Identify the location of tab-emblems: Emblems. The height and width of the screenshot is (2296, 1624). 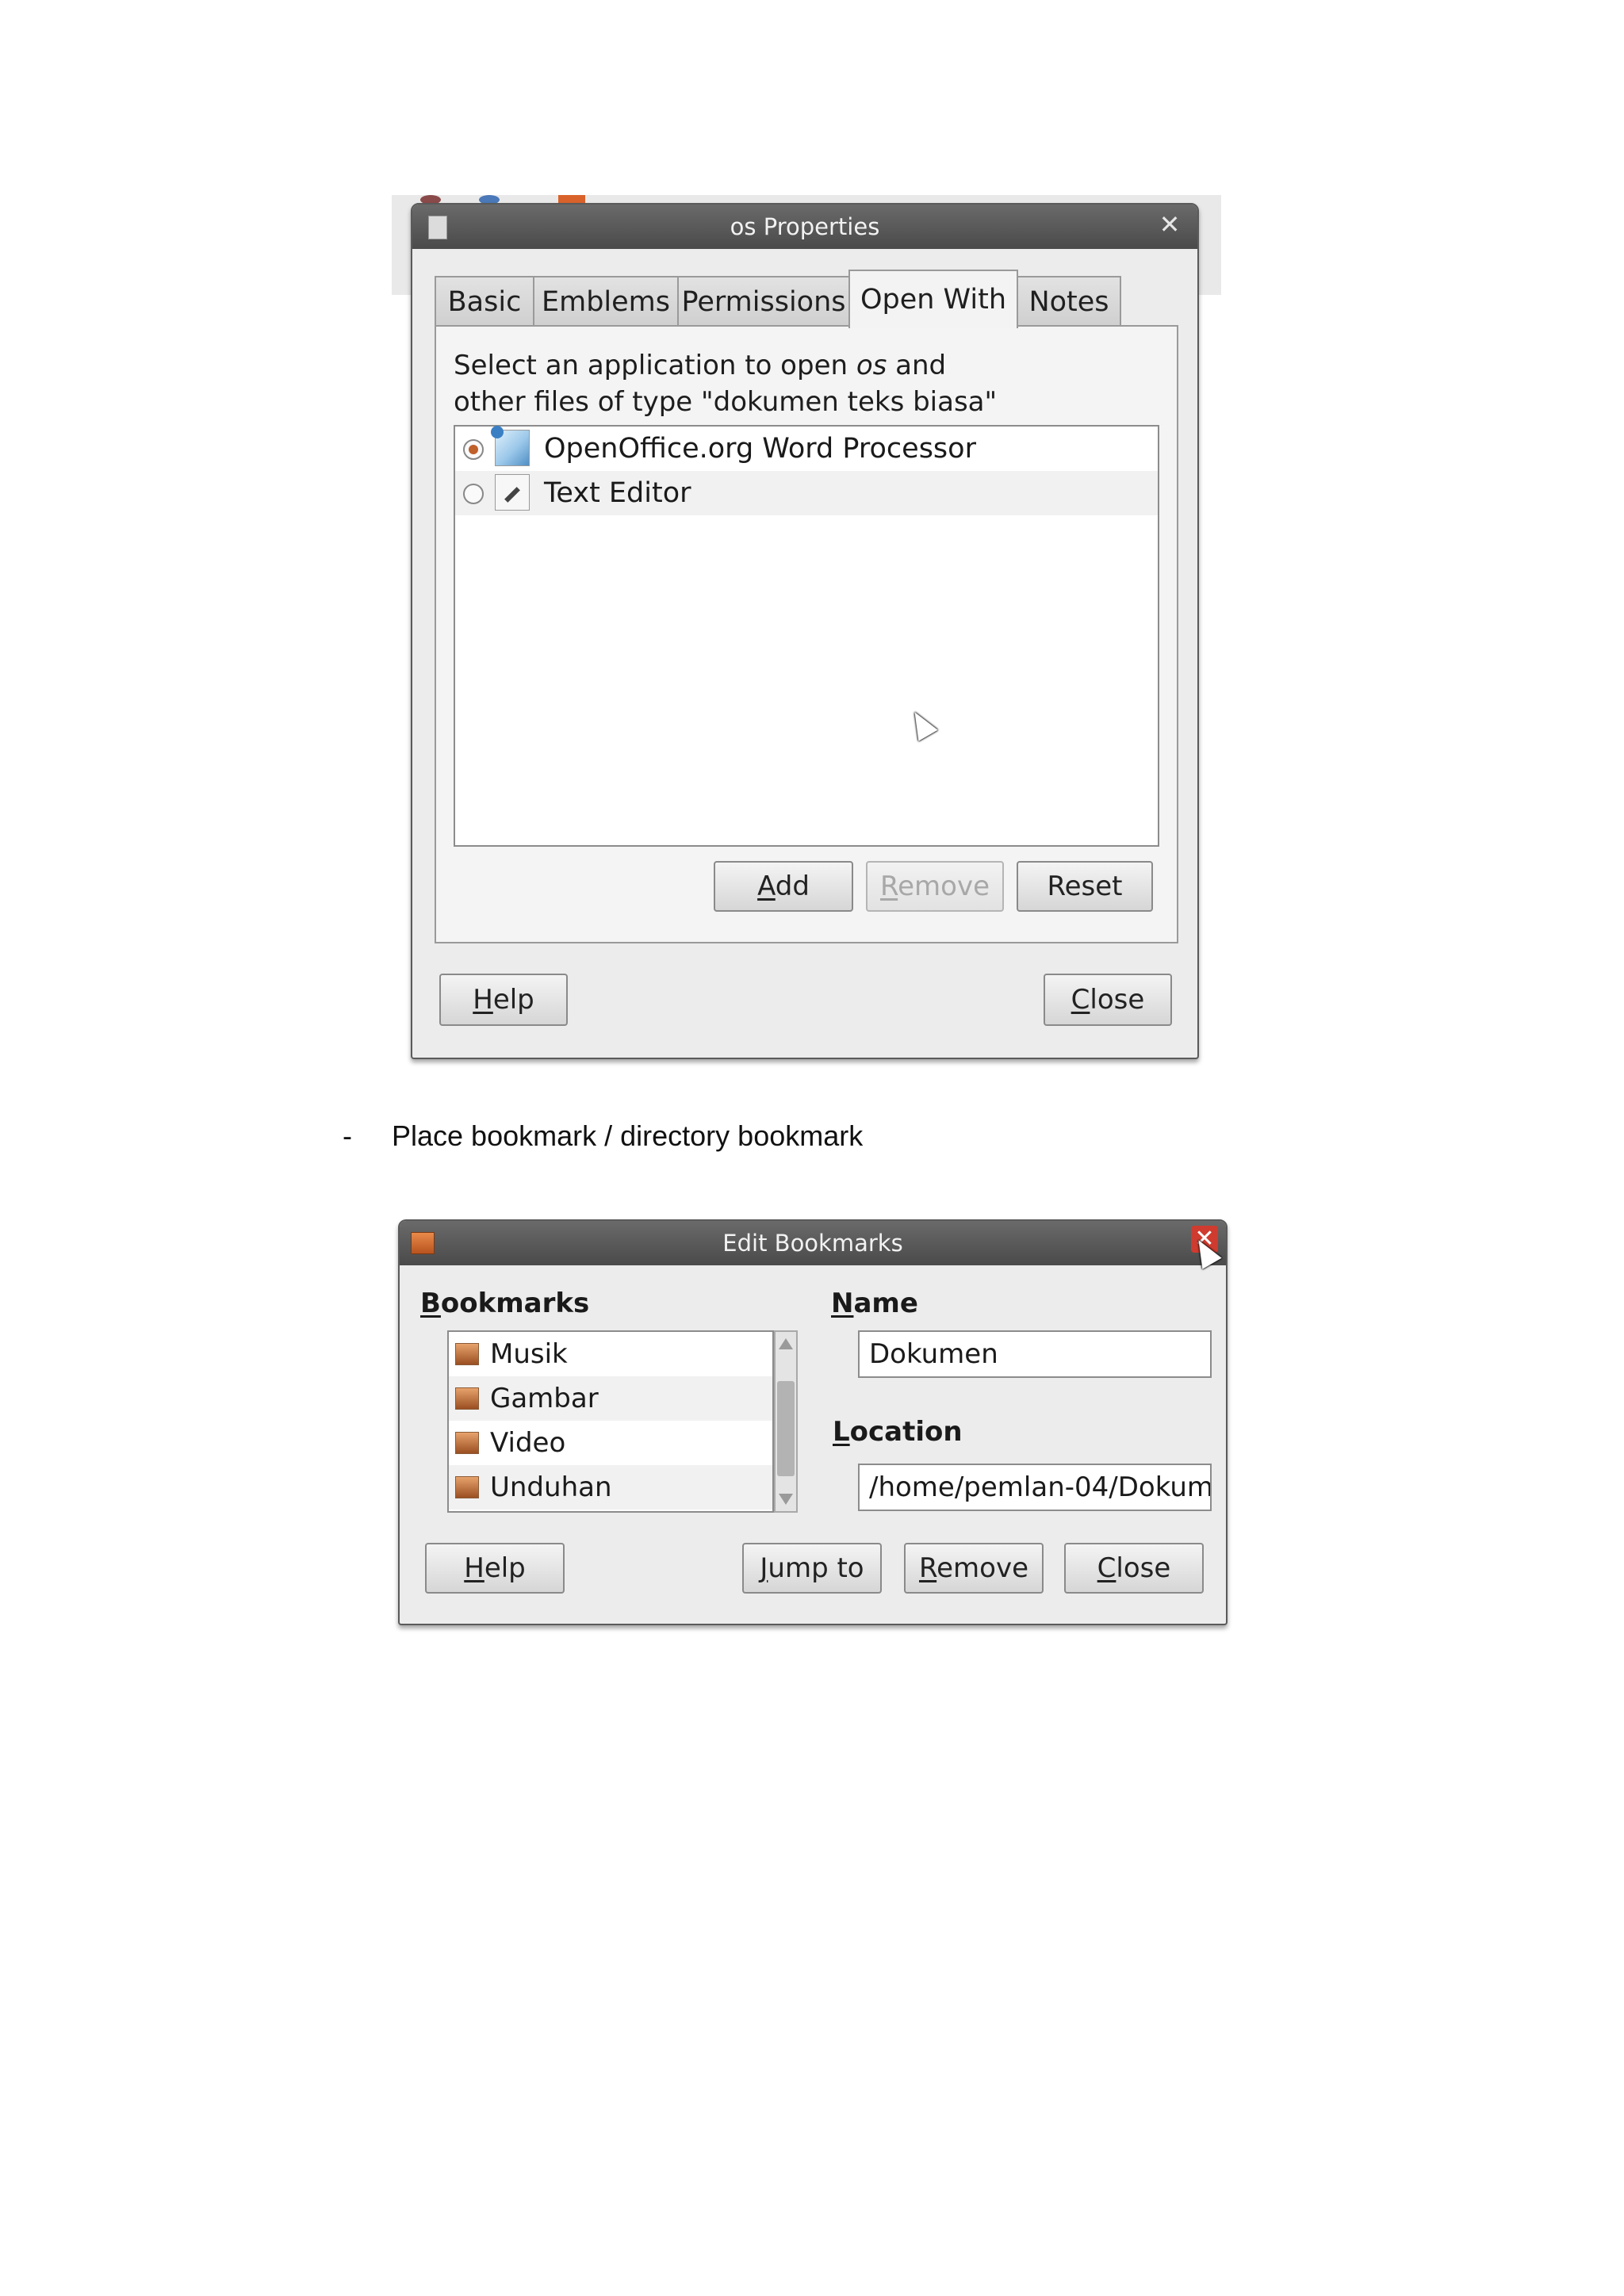
(606, 301).